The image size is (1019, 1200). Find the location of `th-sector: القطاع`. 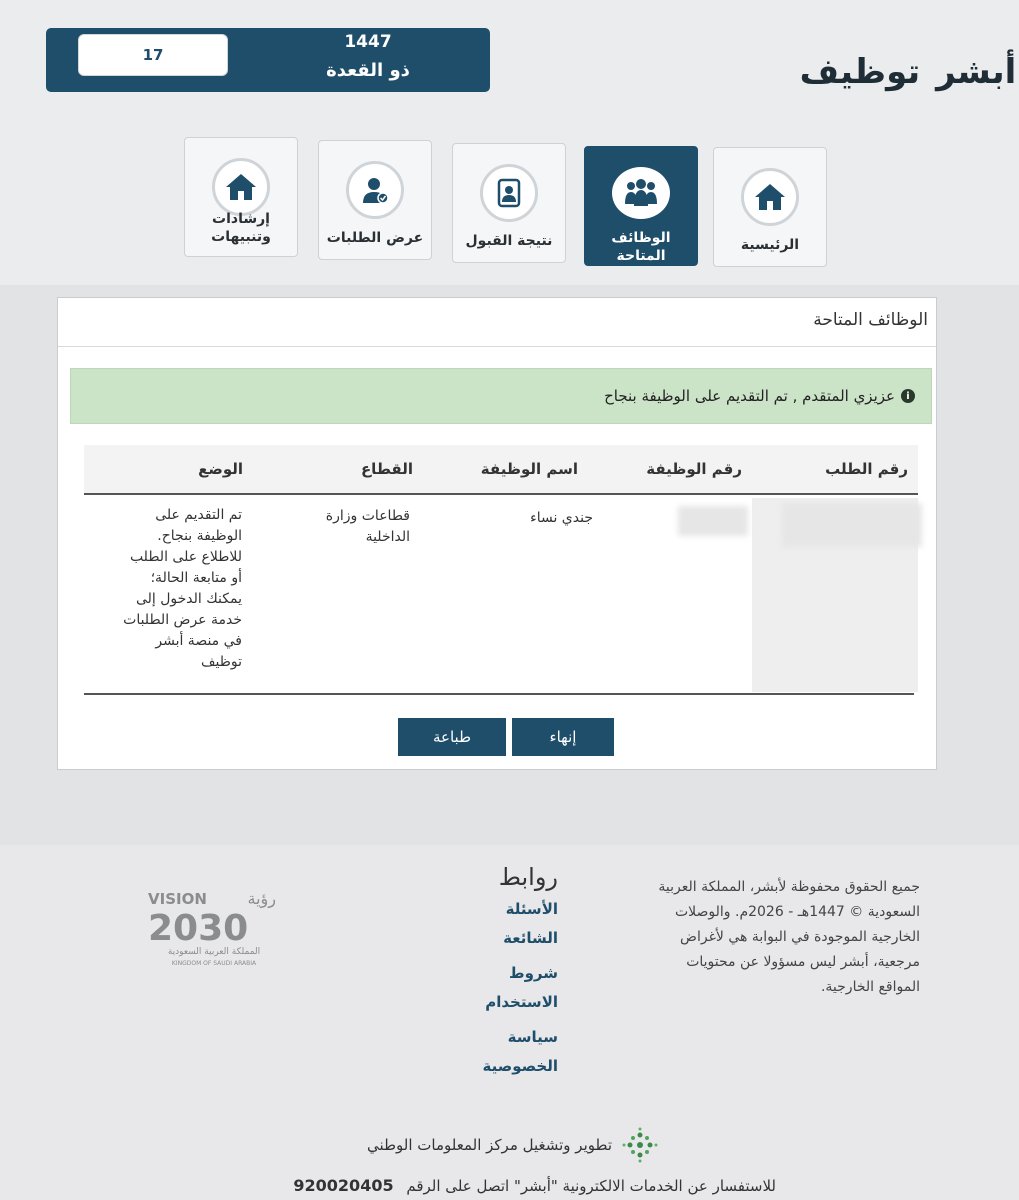

th-sector: القطاع is located at coordinates (386, 469).